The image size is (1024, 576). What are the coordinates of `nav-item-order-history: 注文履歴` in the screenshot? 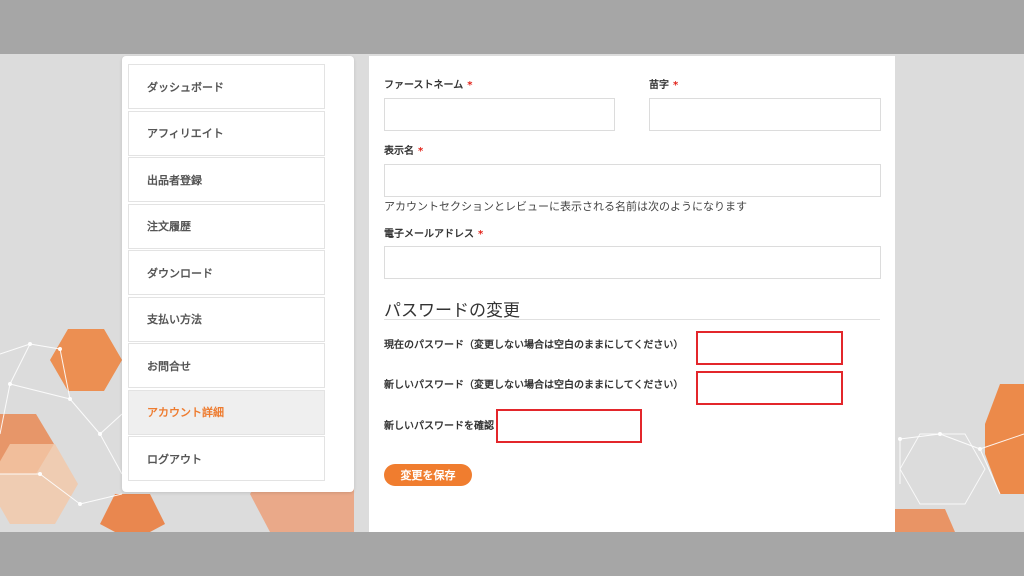 It's located at (226, 226).